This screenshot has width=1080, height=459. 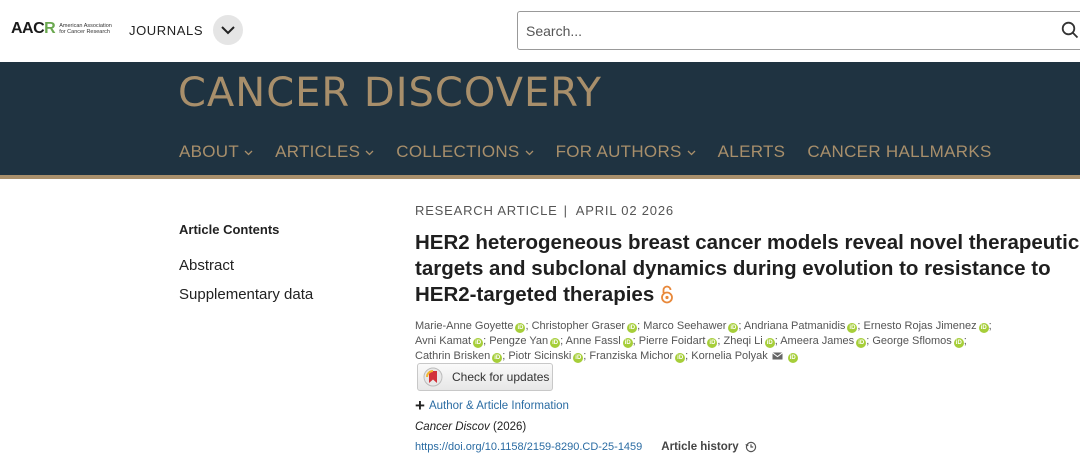 I want to click on search-box, so click(x=798, y=30).